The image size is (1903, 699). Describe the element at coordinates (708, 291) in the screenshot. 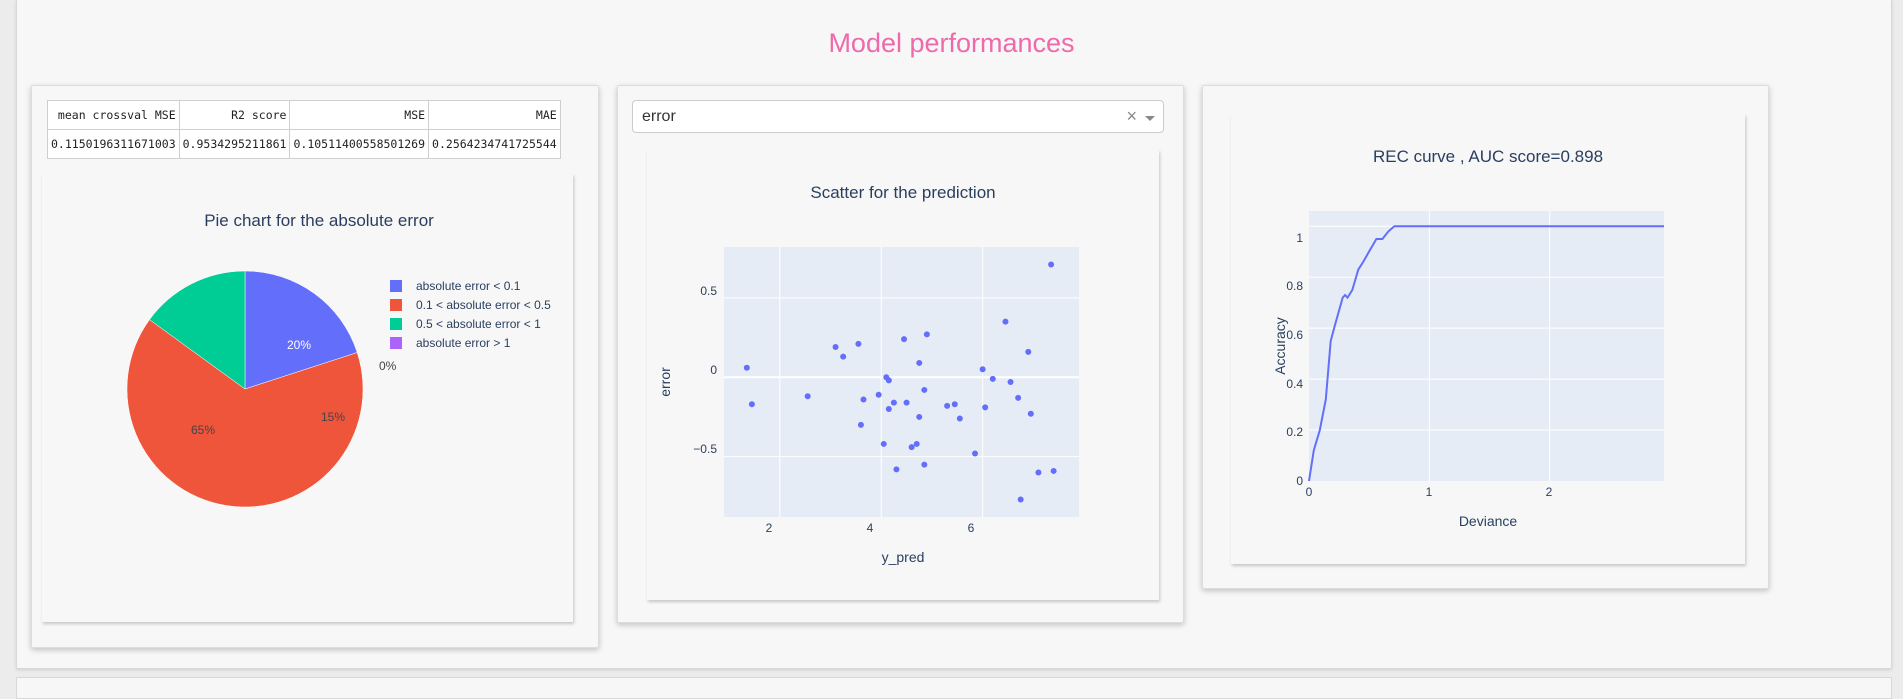

I see `y-tick-label: 0.5` at that location.